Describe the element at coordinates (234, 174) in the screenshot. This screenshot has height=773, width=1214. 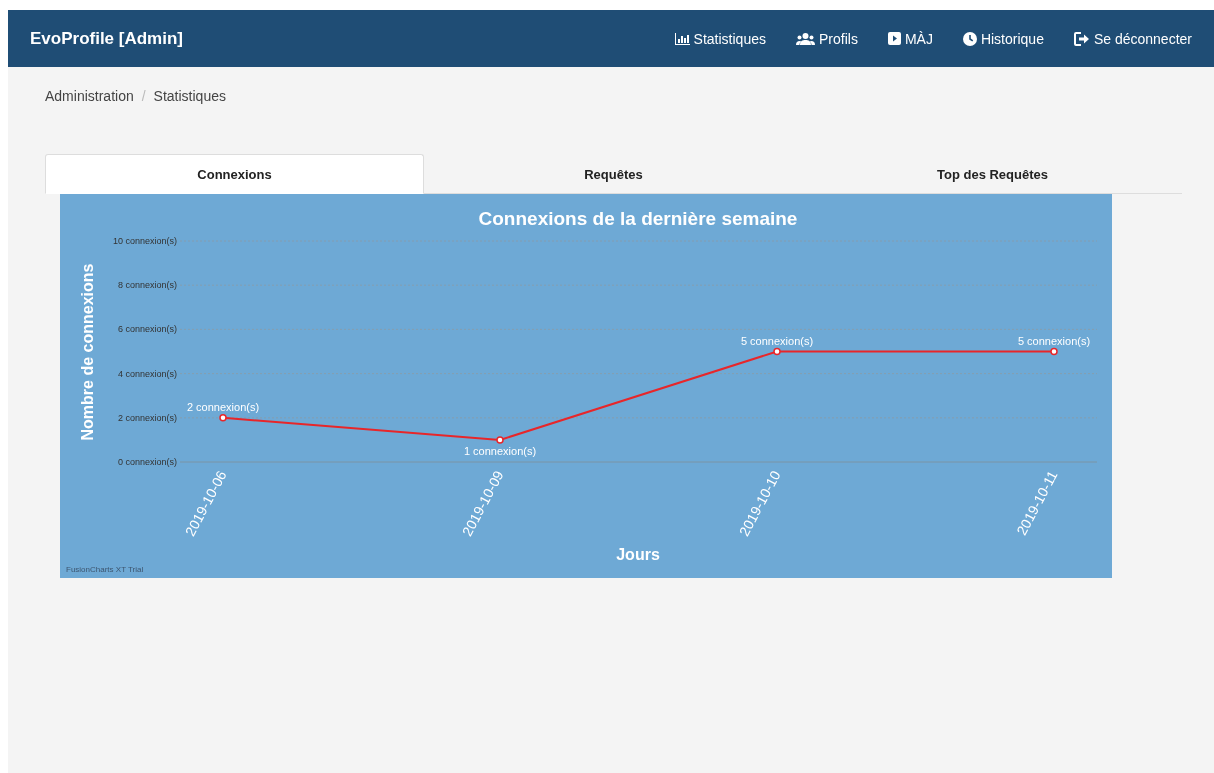
I see `tab: Connexions` at that location.